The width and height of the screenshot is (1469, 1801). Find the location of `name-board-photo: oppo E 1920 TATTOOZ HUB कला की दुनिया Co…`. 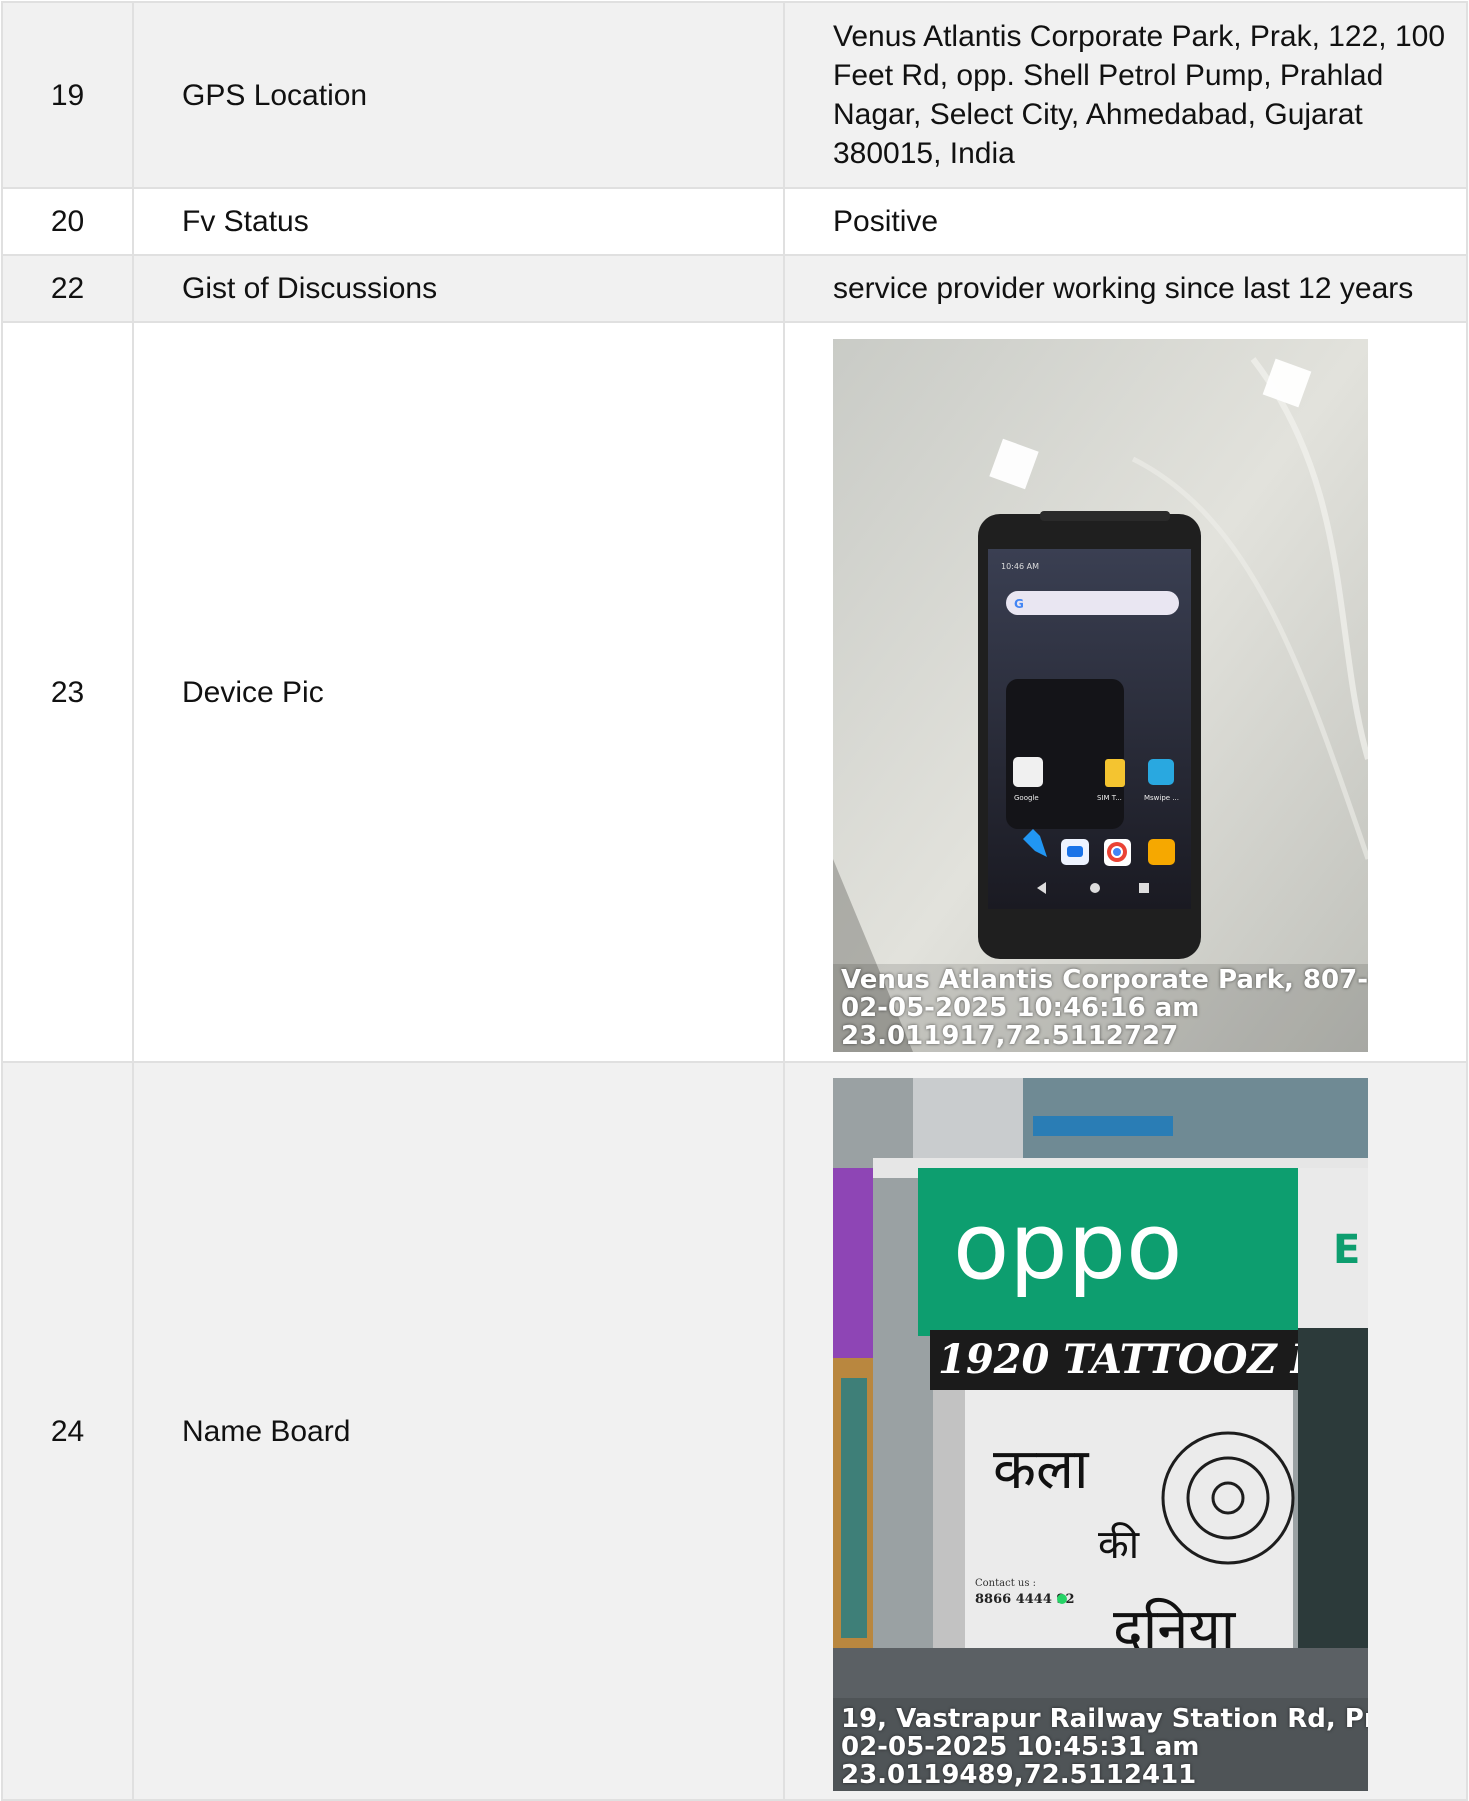

name-board-photo: oppo E 1920 TATTOOZ HUB कला की दुनिया Co… is located at coordinates (1100, 1434).